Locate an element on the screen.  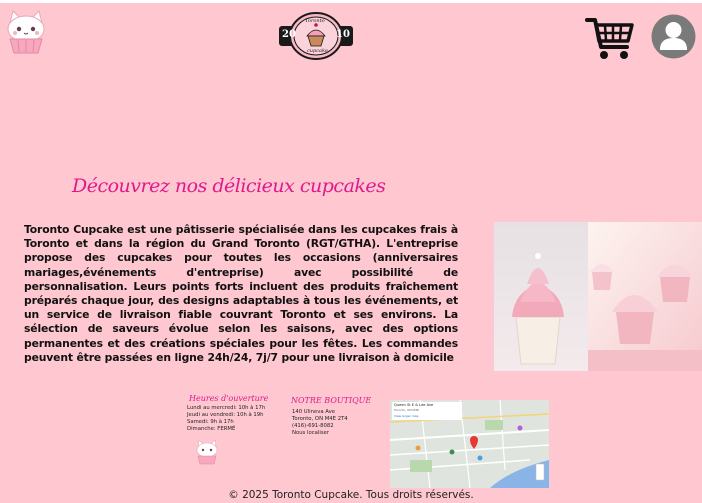
hours-line: Lundi au mercredi: 10h à 17h is located at coordinates (226, 408).